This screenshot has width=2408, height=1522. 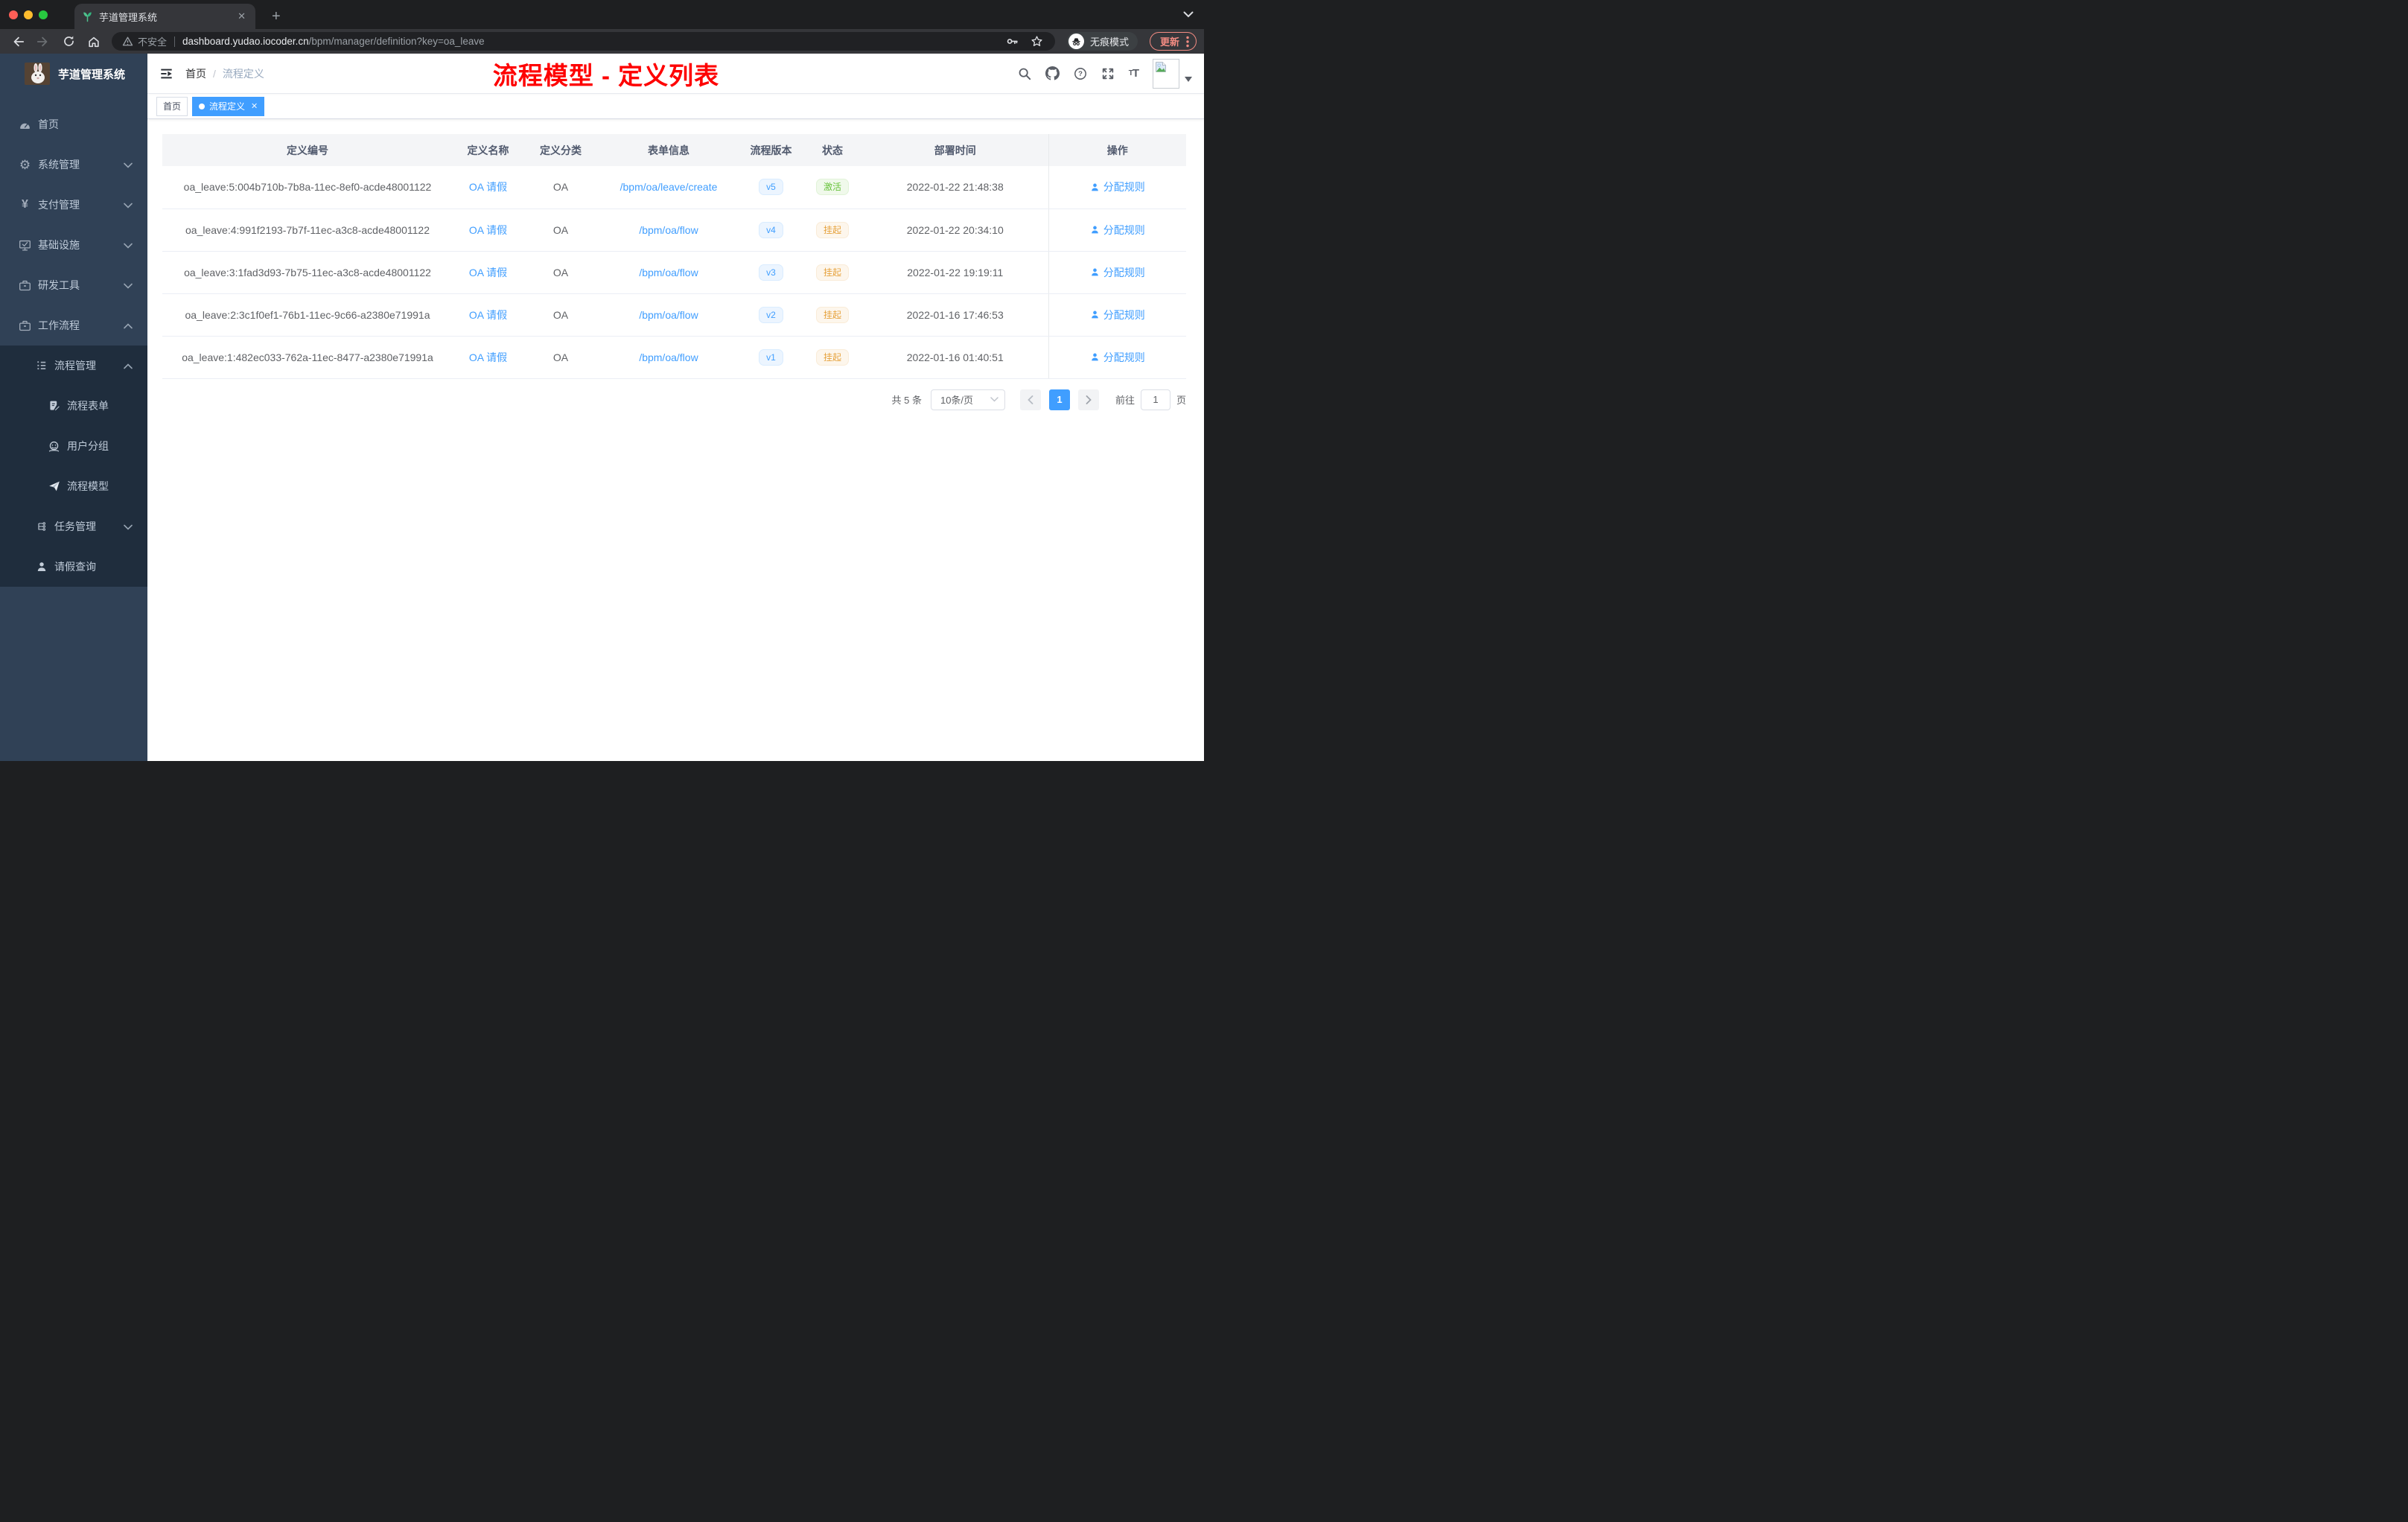 I want to click on col-definition-name: 定义名称, so click(x=488, y=150).